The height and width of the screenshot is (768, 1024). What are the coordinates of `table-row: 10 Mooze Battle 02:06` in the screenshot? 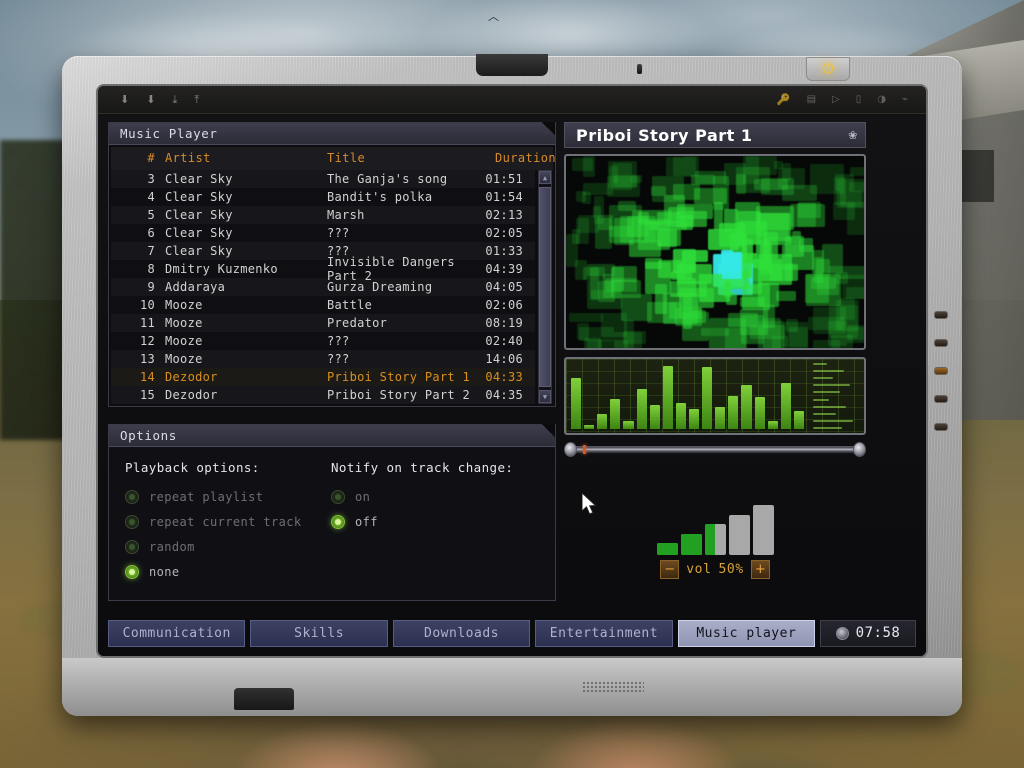 It's located at (323, 305).